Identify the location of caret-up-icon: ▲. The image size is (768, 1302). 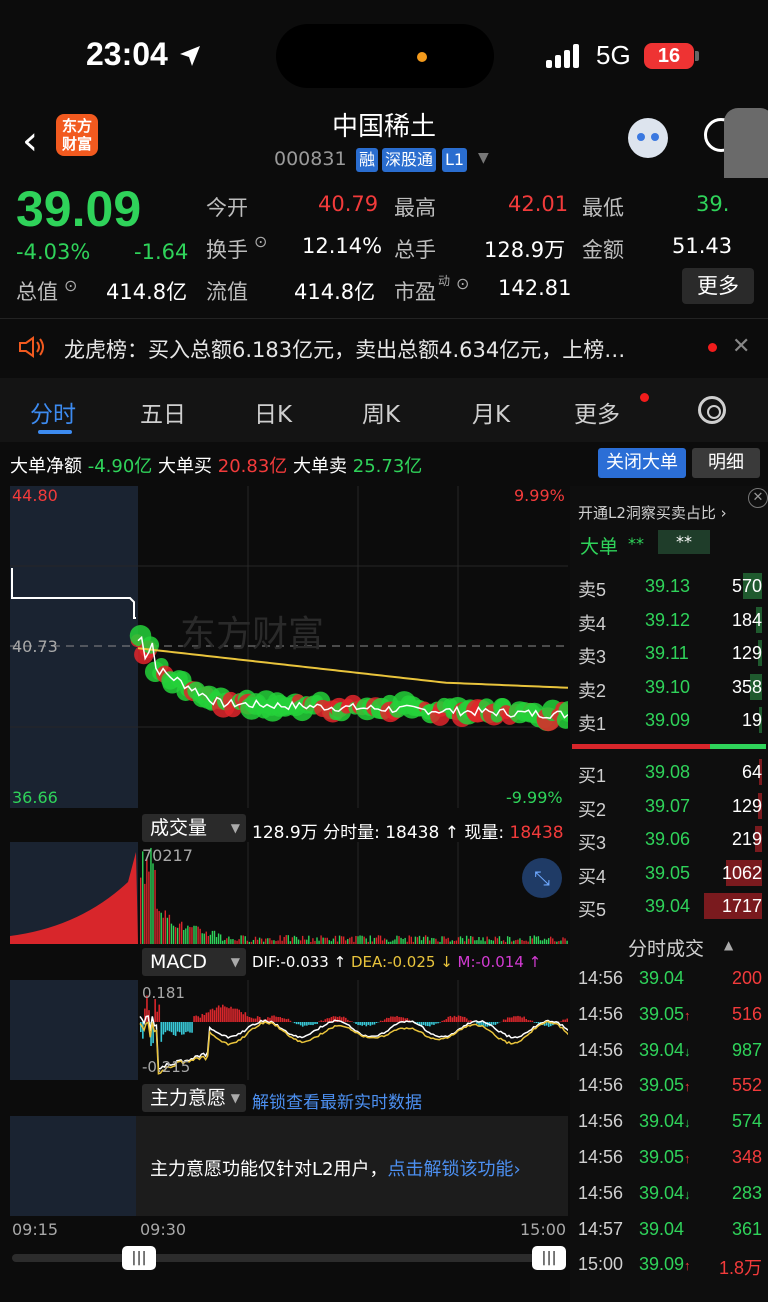
(728, 945).